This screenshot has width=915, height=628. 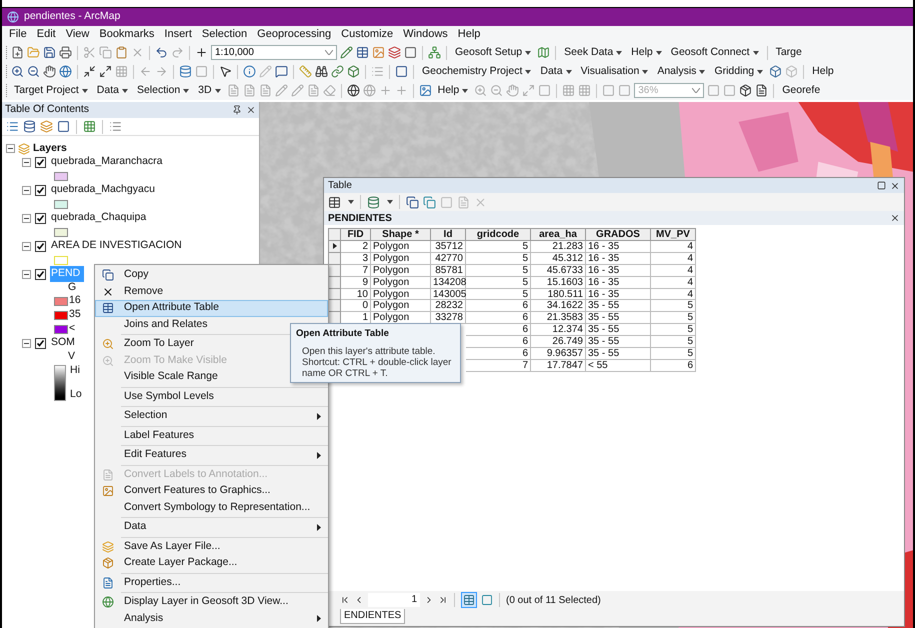 I want to click on related-tables-icon, so click(x=373, y=202).